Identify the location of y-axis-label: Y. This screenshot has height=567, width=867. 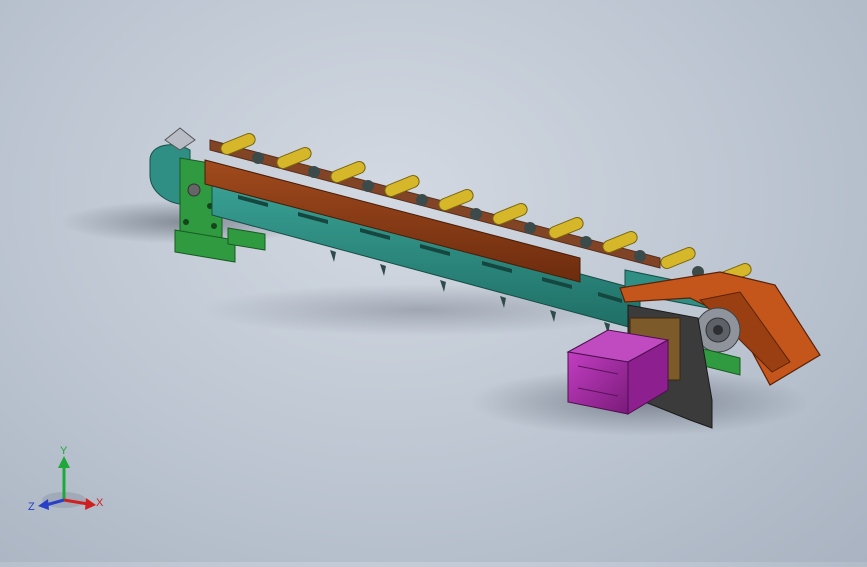
(64, 451).